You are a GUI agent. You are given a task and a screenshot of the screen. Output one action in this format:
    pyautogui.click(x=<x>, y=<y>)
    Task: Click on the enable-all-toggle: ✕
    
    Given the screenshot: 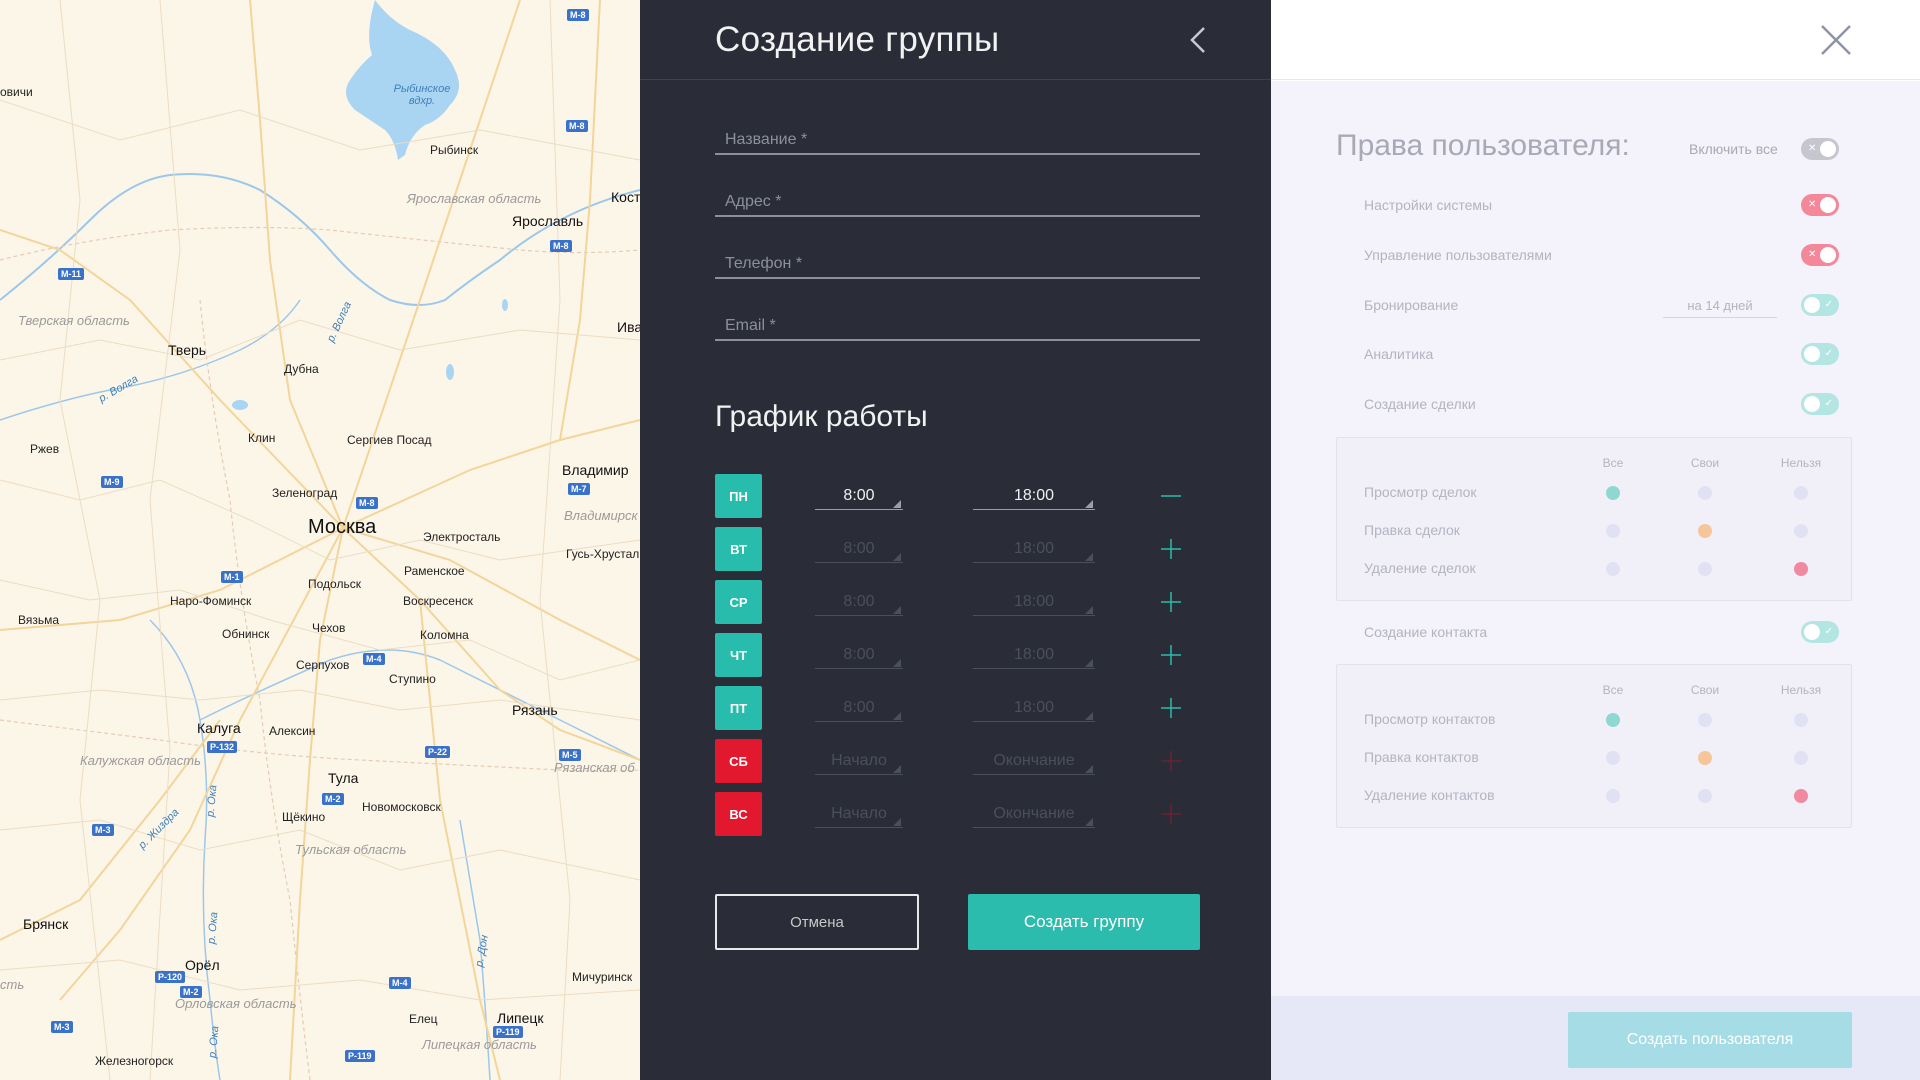 What is the action you would take?
    pyautogui.click(x=1820, y=149)
    